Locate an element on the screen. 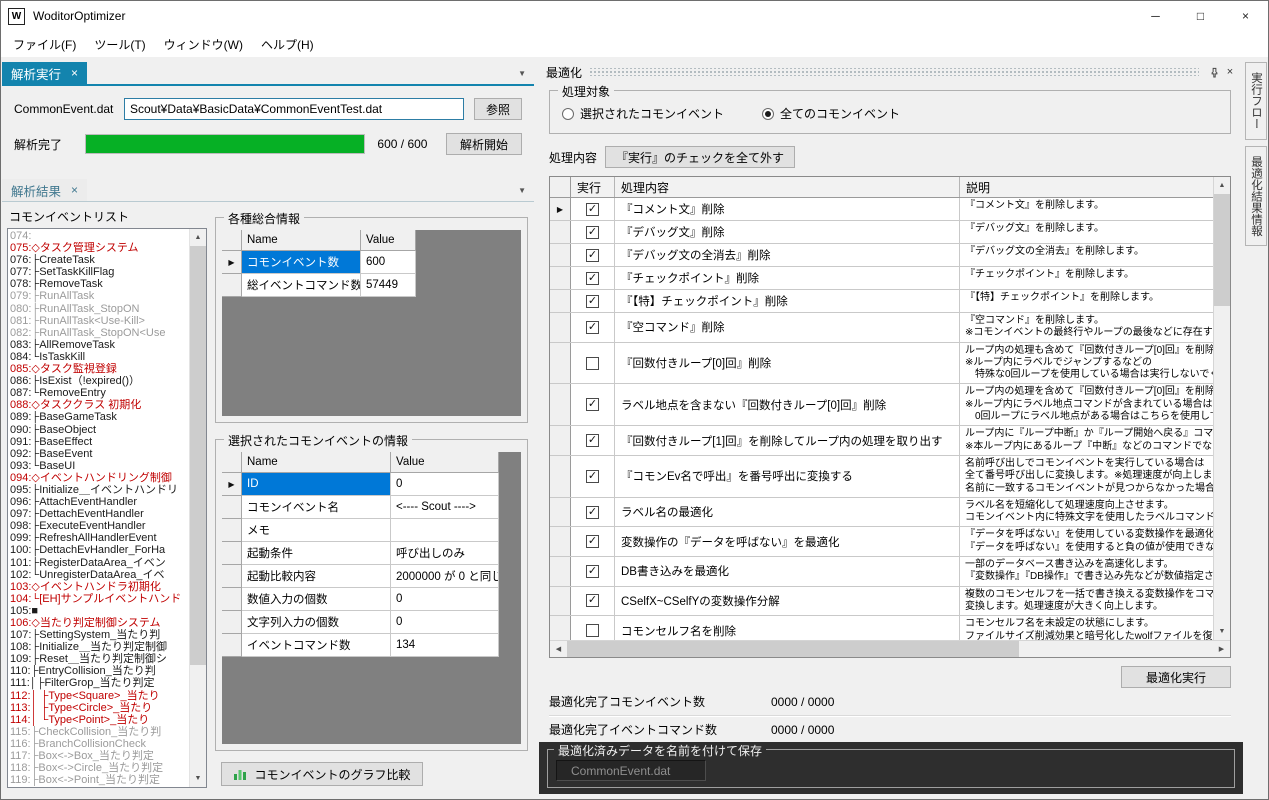  scroll-up-icon: ▲ is located at coordinates (1222, 185).